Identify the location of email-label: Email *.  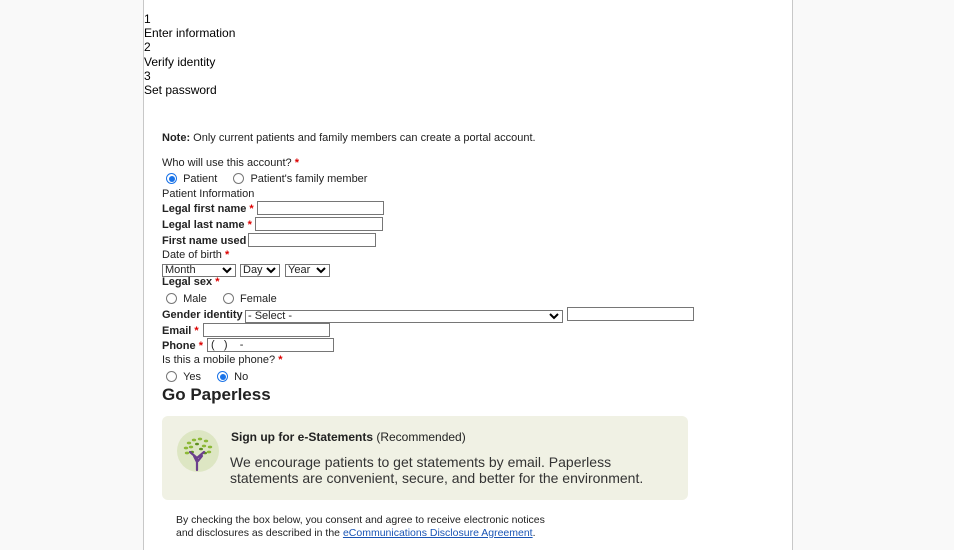
(180, 331).